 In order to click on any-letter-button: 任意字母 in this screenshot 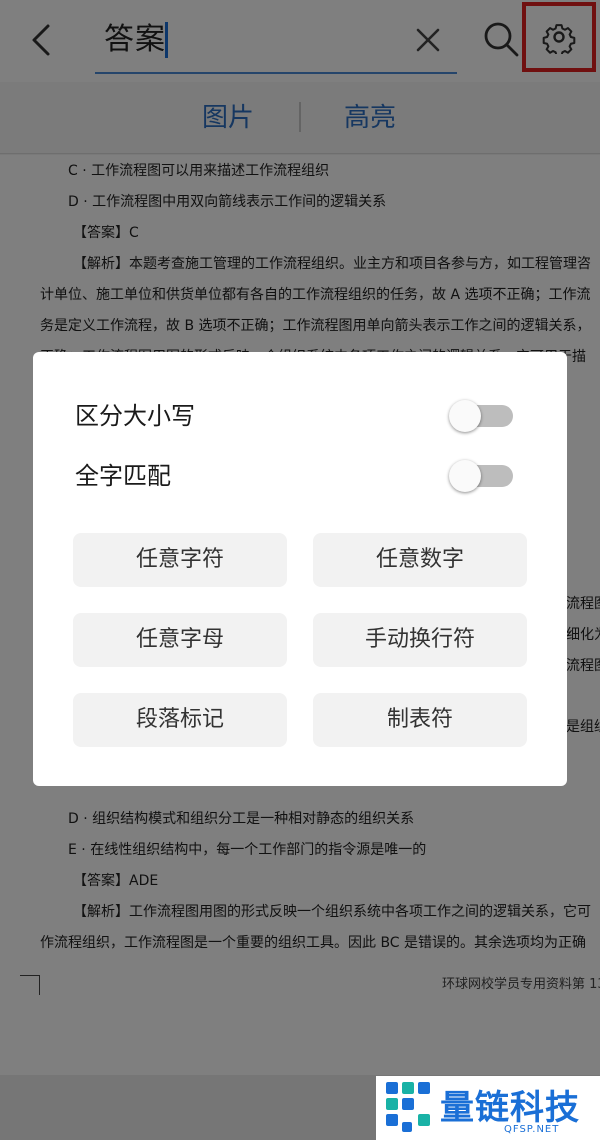, I will do `click(180, 640)`.